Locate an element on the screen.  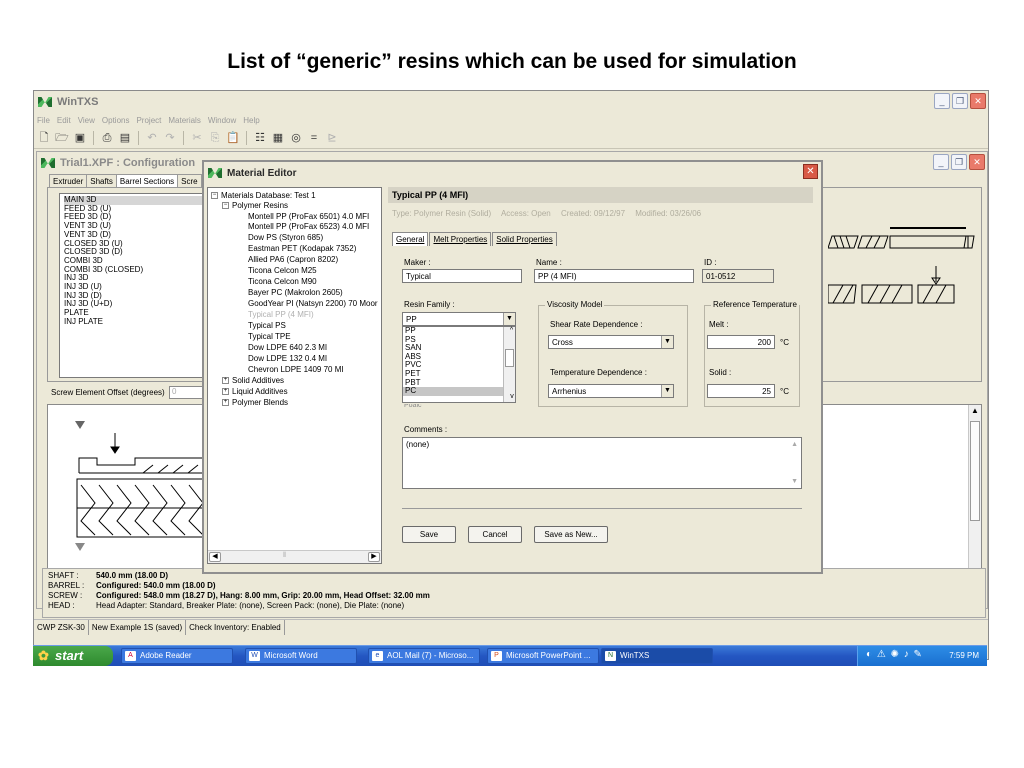
scrollbar-grip: ⦀ is located at coordinates (284, 556).